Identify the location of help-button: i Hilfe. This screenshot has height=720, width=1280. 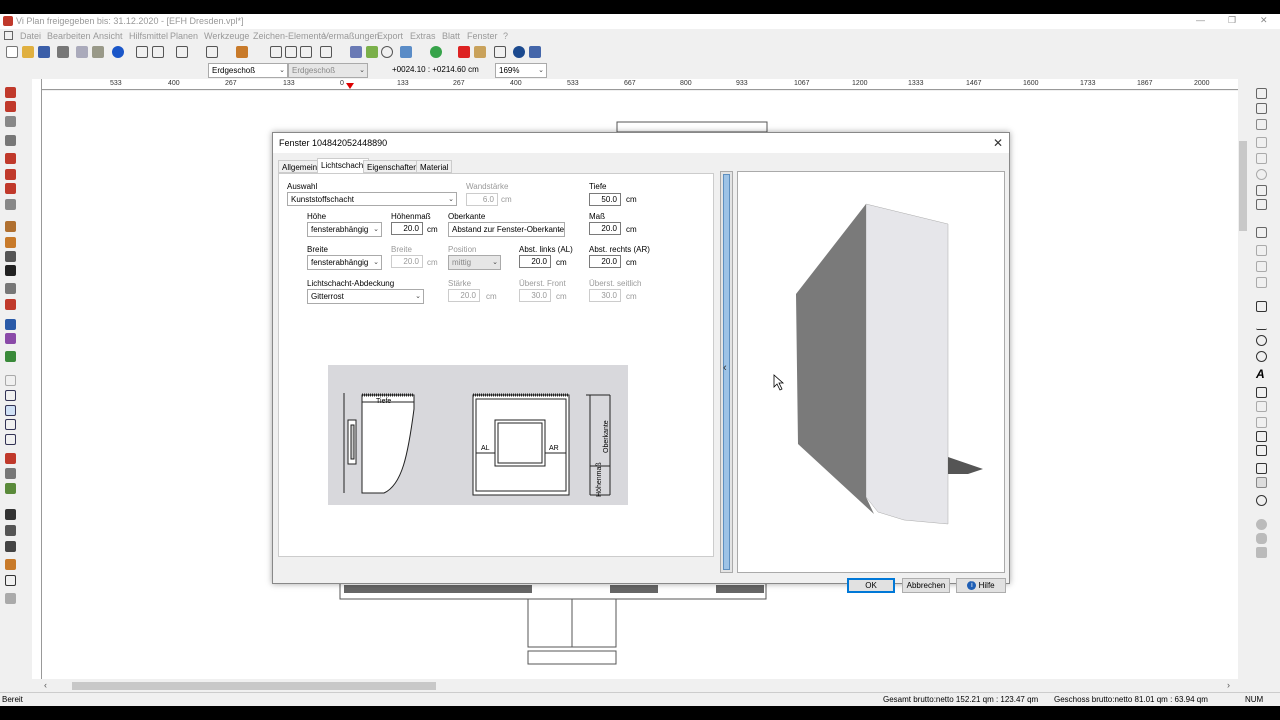
(981, 585).